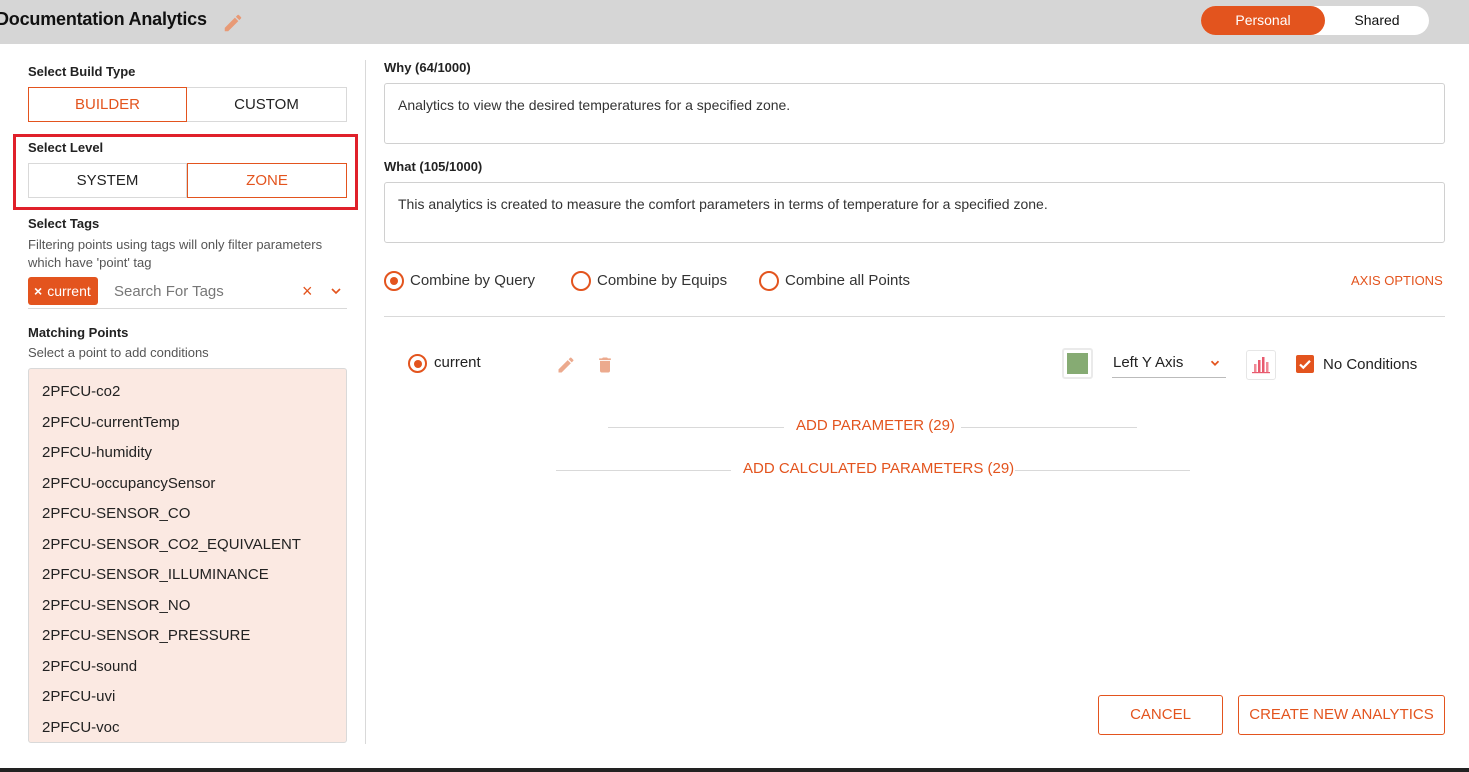  I want to click on custom-option: CUSTOM, so click(267, 104).